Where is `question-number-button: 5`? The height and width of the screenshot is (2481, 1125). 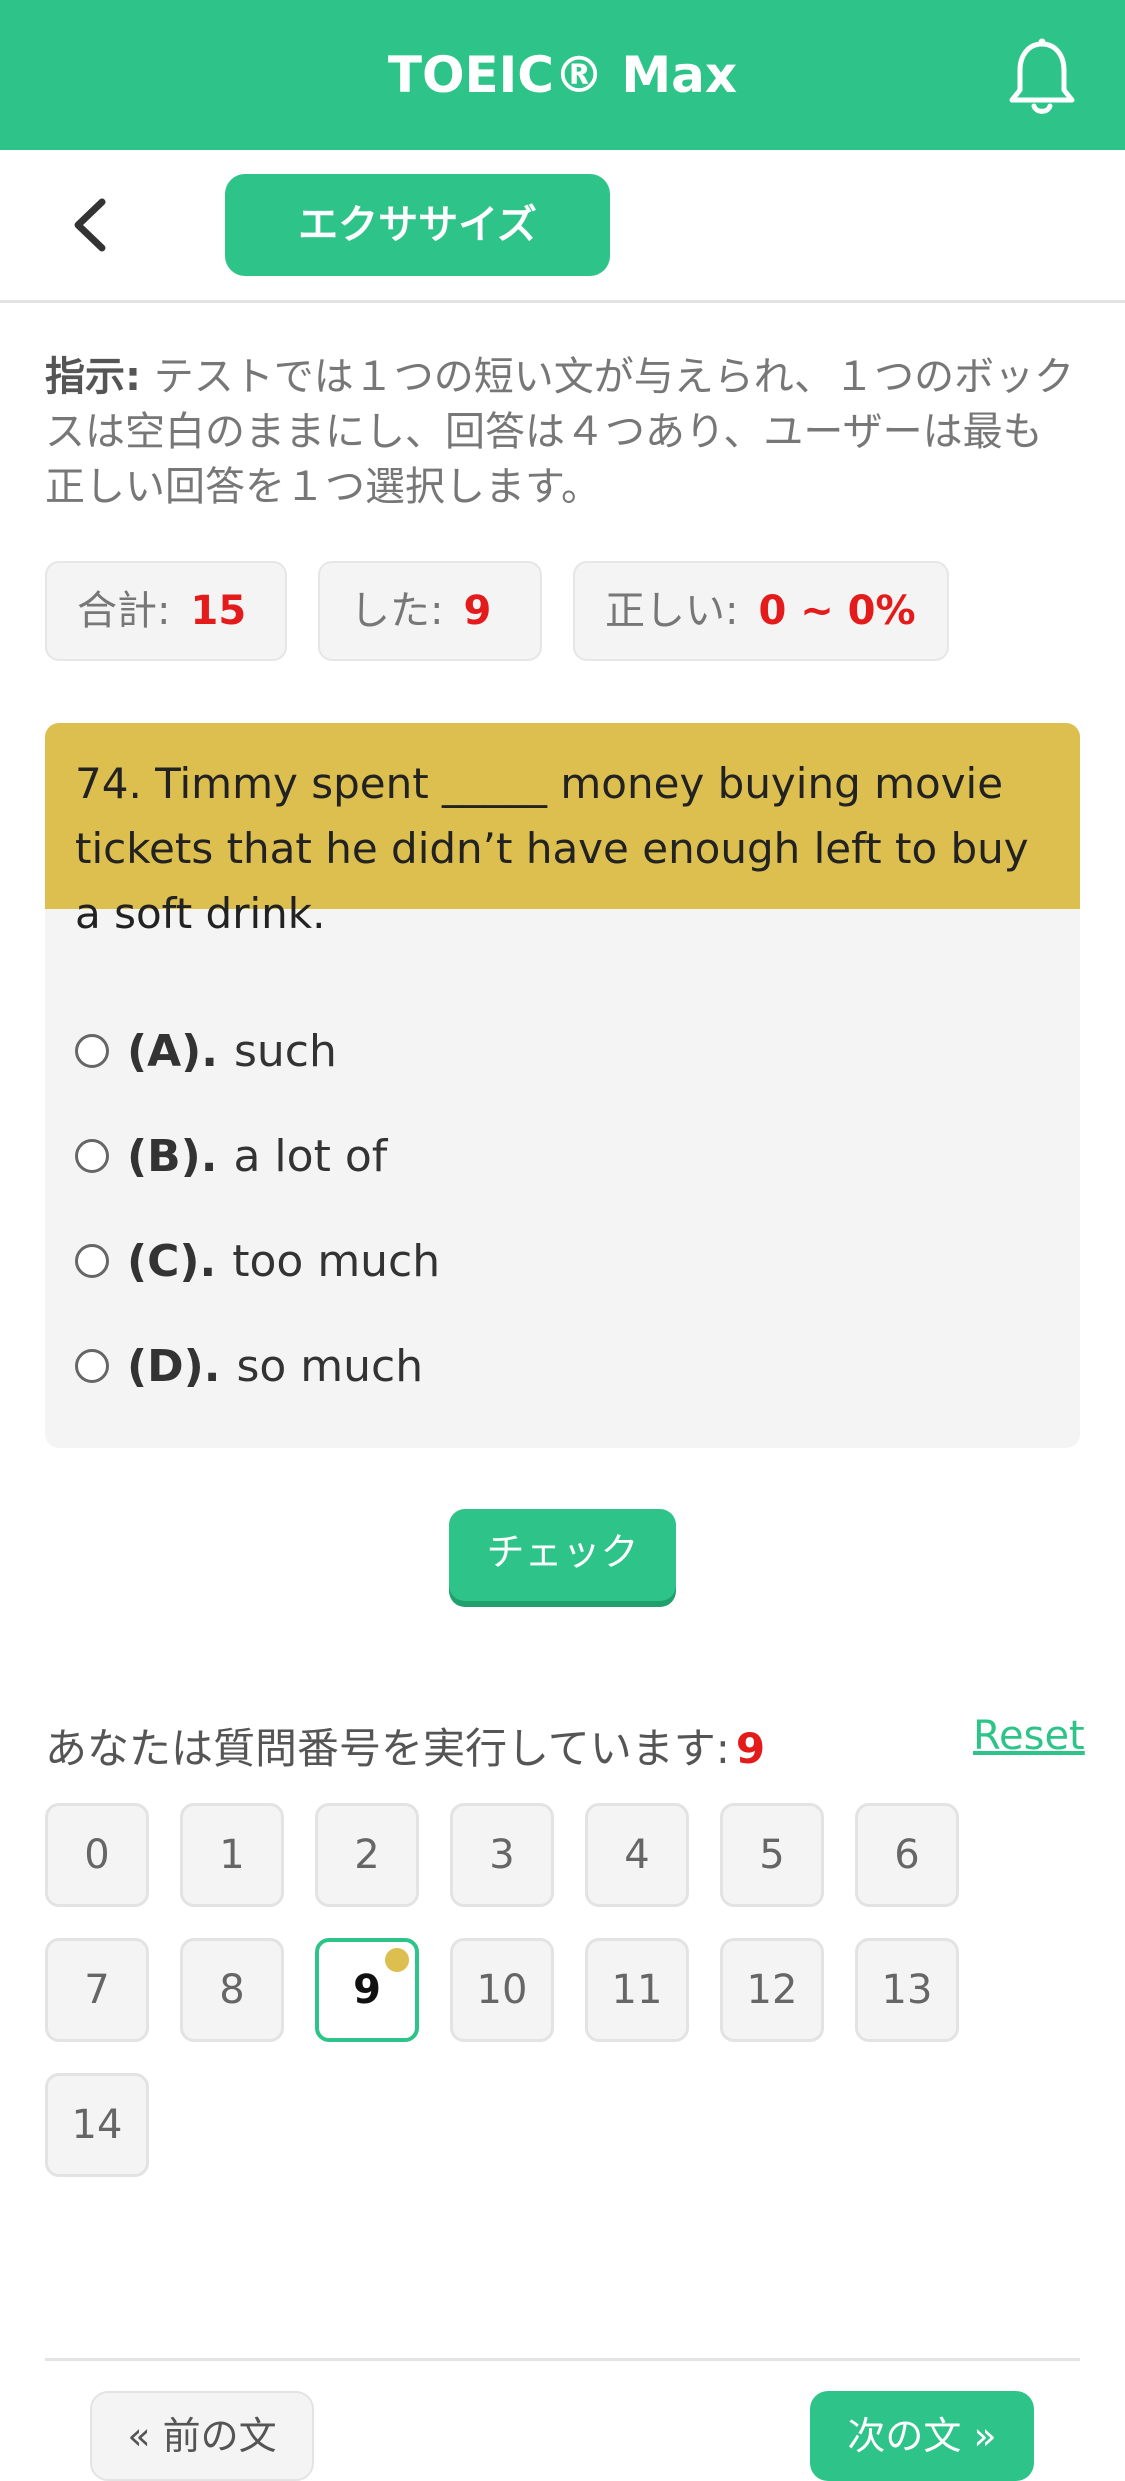 question-number-button: 5 is located at coordinates (772, 1855).